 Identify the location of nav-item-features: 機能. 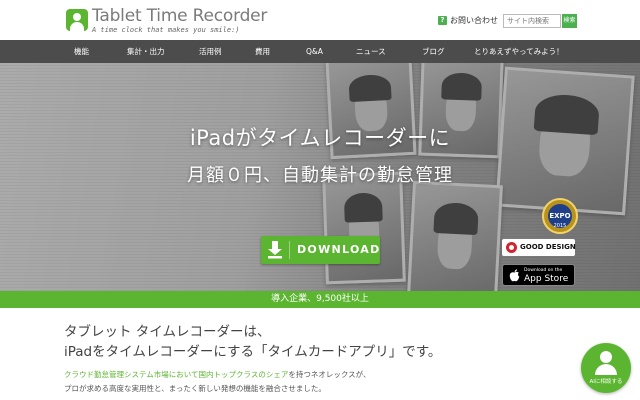
(81, 51).